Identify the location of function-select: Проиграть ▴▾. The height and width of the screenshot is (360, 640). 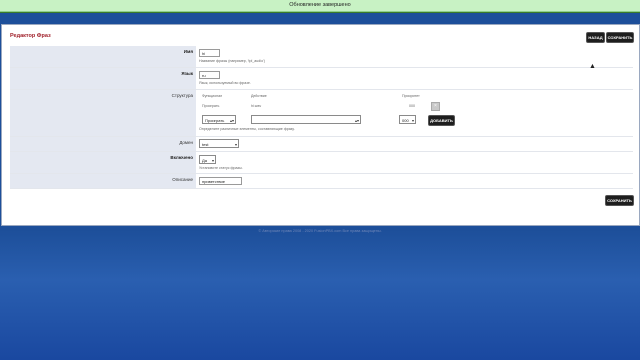
(219, 119).